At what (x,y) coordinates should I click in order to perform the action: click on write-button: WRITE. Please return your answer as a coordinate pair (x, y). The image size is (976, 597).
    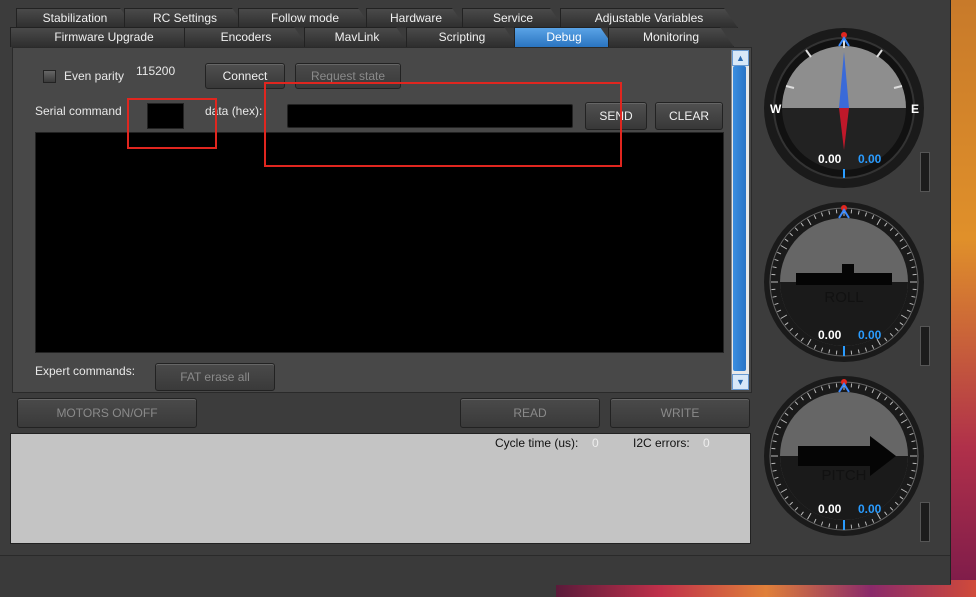
    Looking at the image, I should click on (680, 413).